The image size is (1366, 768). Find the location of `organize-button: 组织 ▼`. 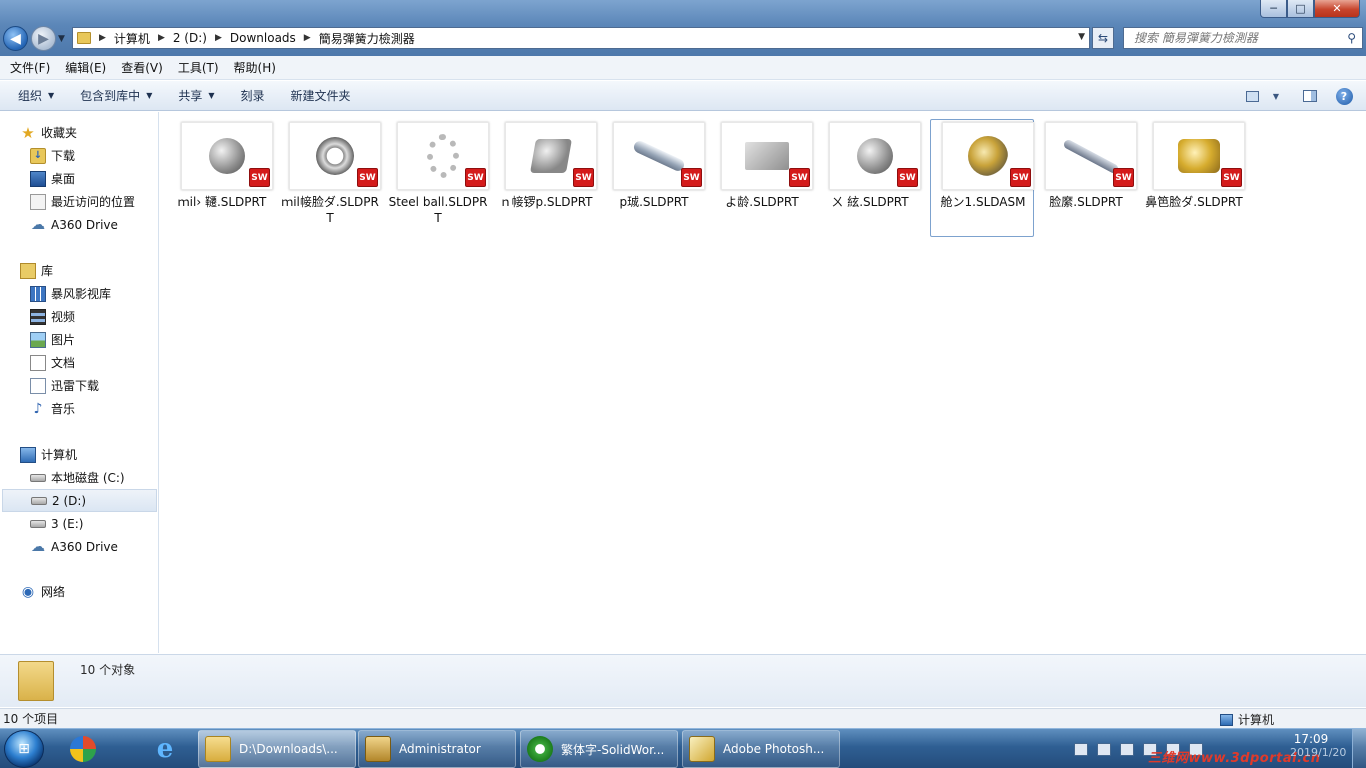

organize-button: 组织 ▼ is located at coordinates (36, 95).